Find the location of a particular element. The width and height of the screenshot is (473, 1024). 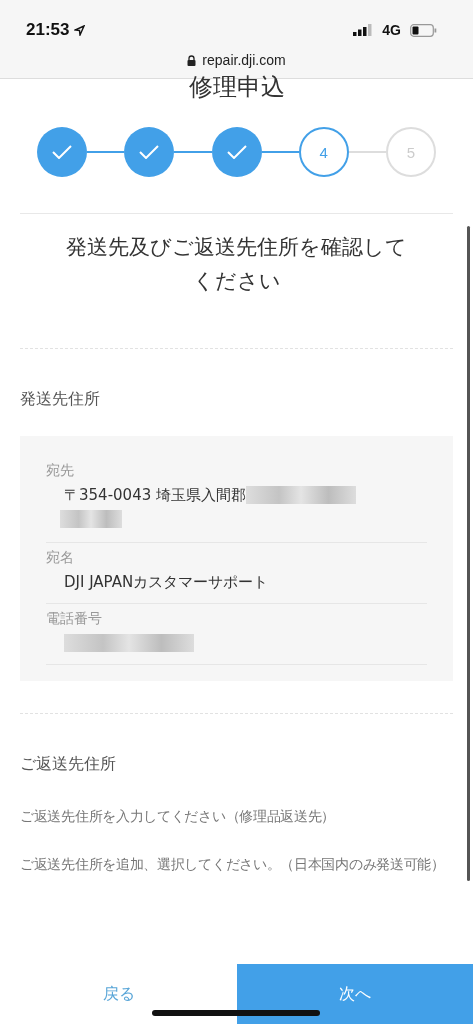

field-label: 電話番号 is located at coordinates (74, 619).